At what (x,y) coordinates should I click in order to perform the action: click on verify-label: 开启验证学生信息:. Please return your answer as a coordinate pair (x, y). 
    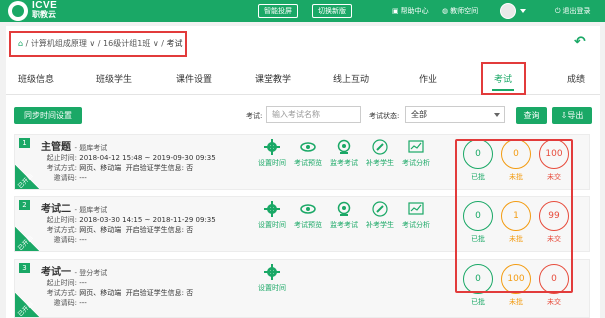
    Looking at the image, I should click on (155, 168).